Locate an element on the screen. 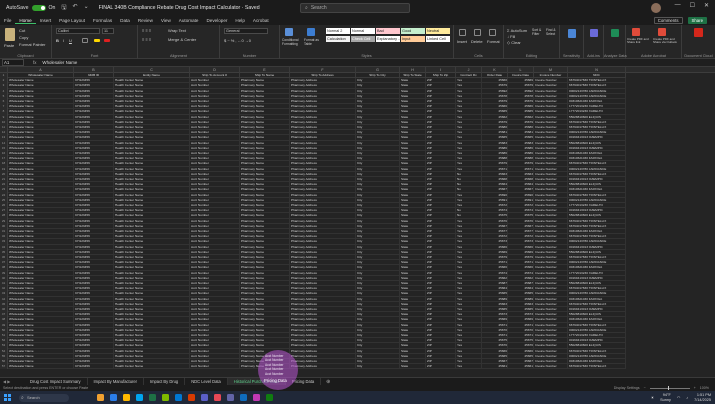 Image resolution: width=715 pixels, height=404 pixels. customize-icon: ⌄ is located at coordinates (86, 8).